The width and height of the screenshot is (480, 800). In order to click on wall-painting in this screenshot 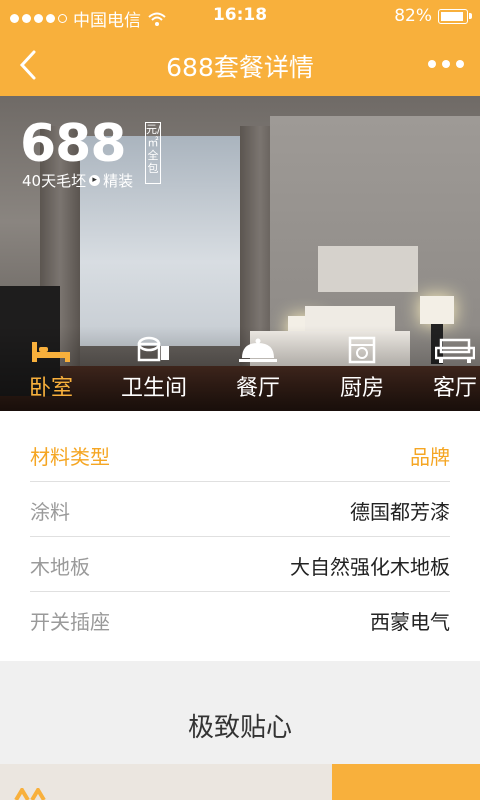, I will do `click(368, 269)`.